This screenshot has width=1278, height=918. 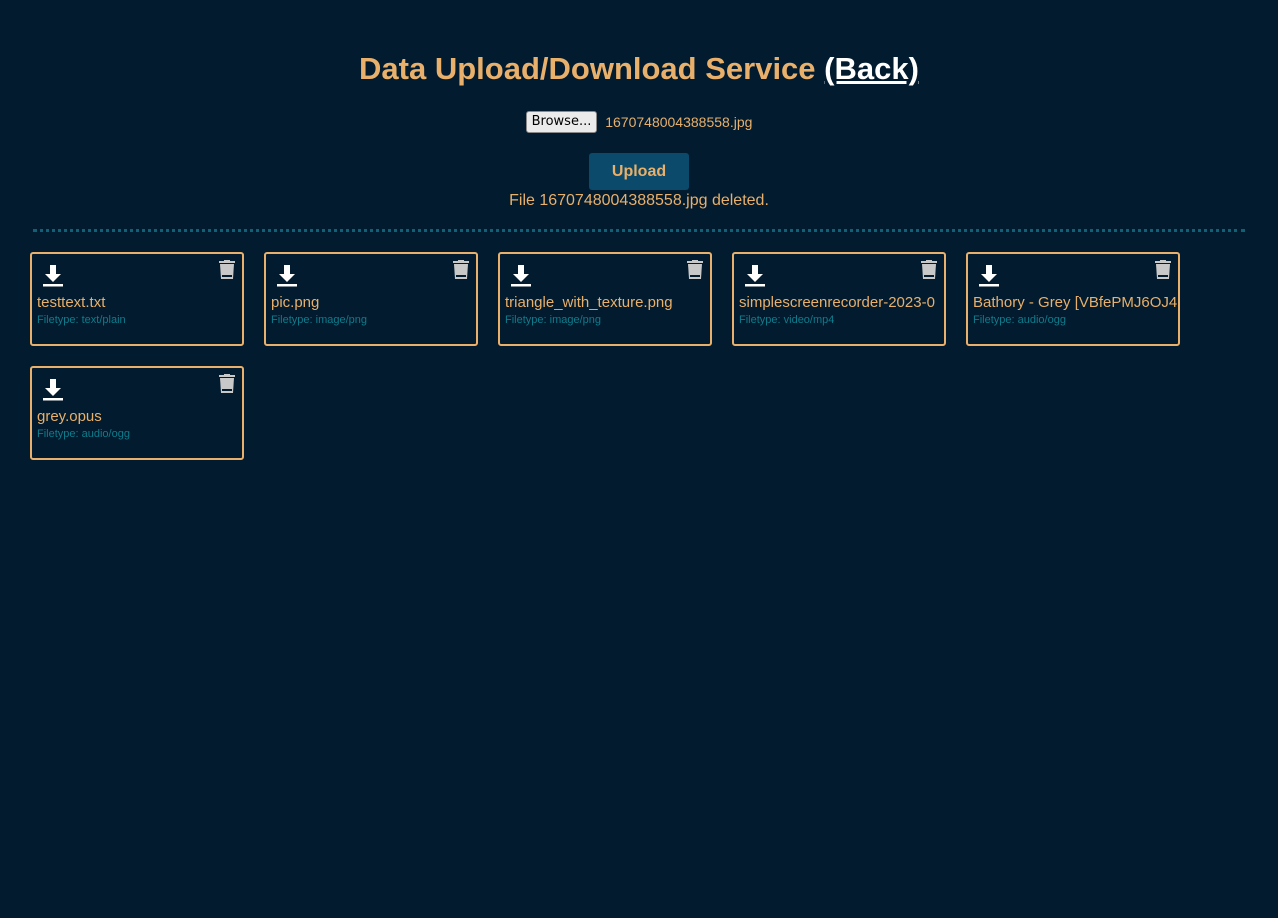 I want to click on page-title: Data Upload/Download Service (Back), so click(x=639, y=69).